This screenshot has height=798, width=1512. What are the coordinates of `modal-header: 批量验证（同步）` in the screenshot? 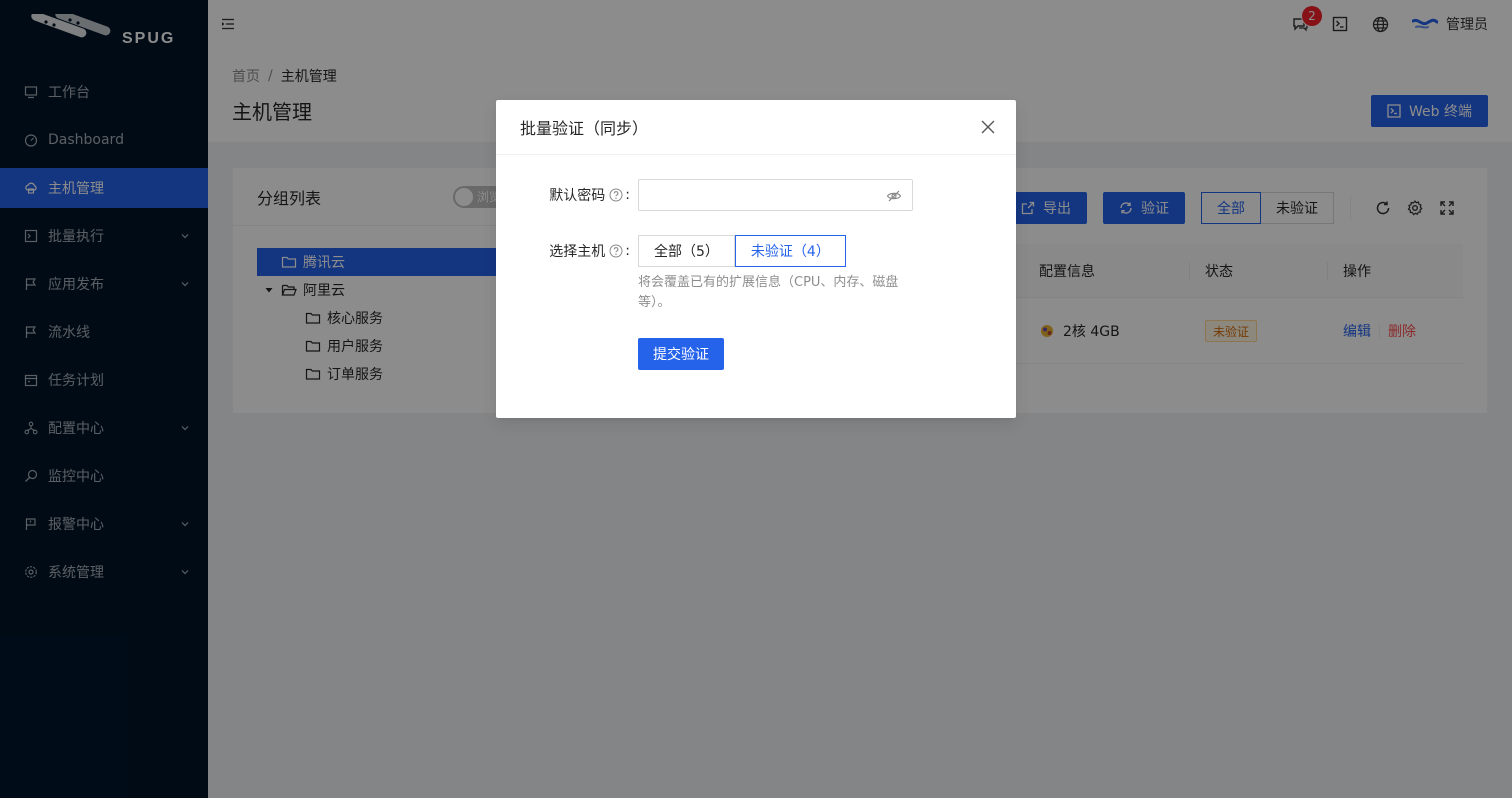 It's located at (756, 127).